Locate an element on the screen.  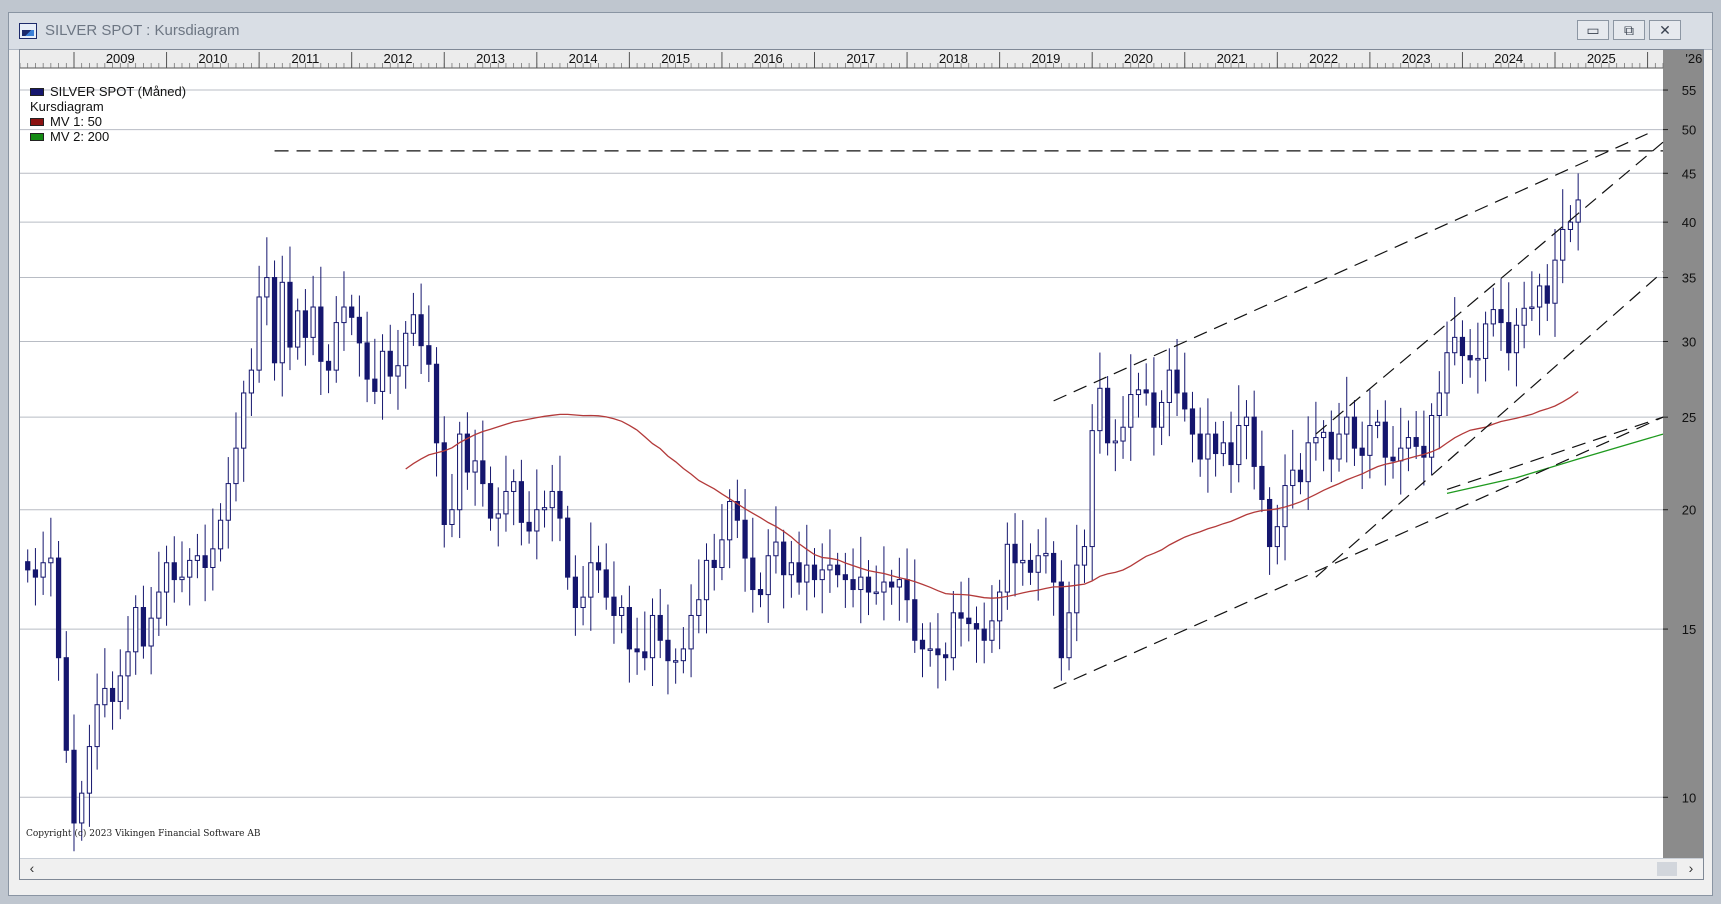
window-title: SILVER SPOT : Kursdiagram is located at coordinates (142, 30).